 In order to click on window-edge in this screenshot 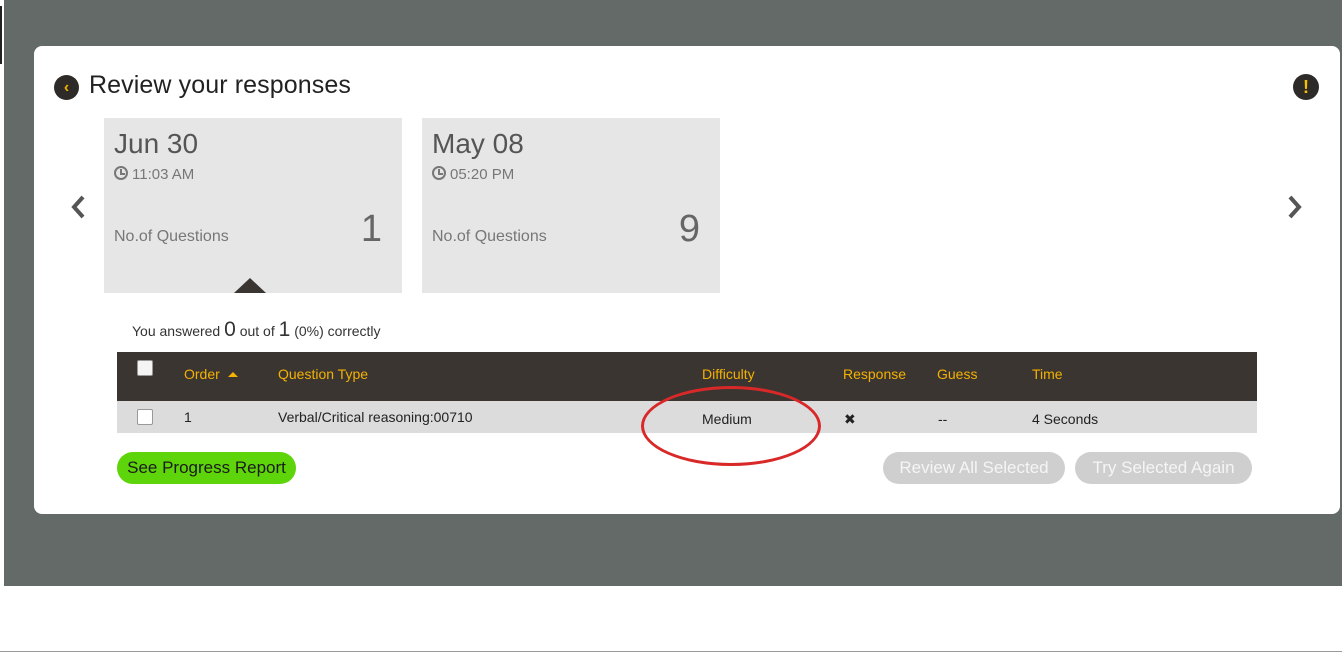, I will do `click(1, 35)`.